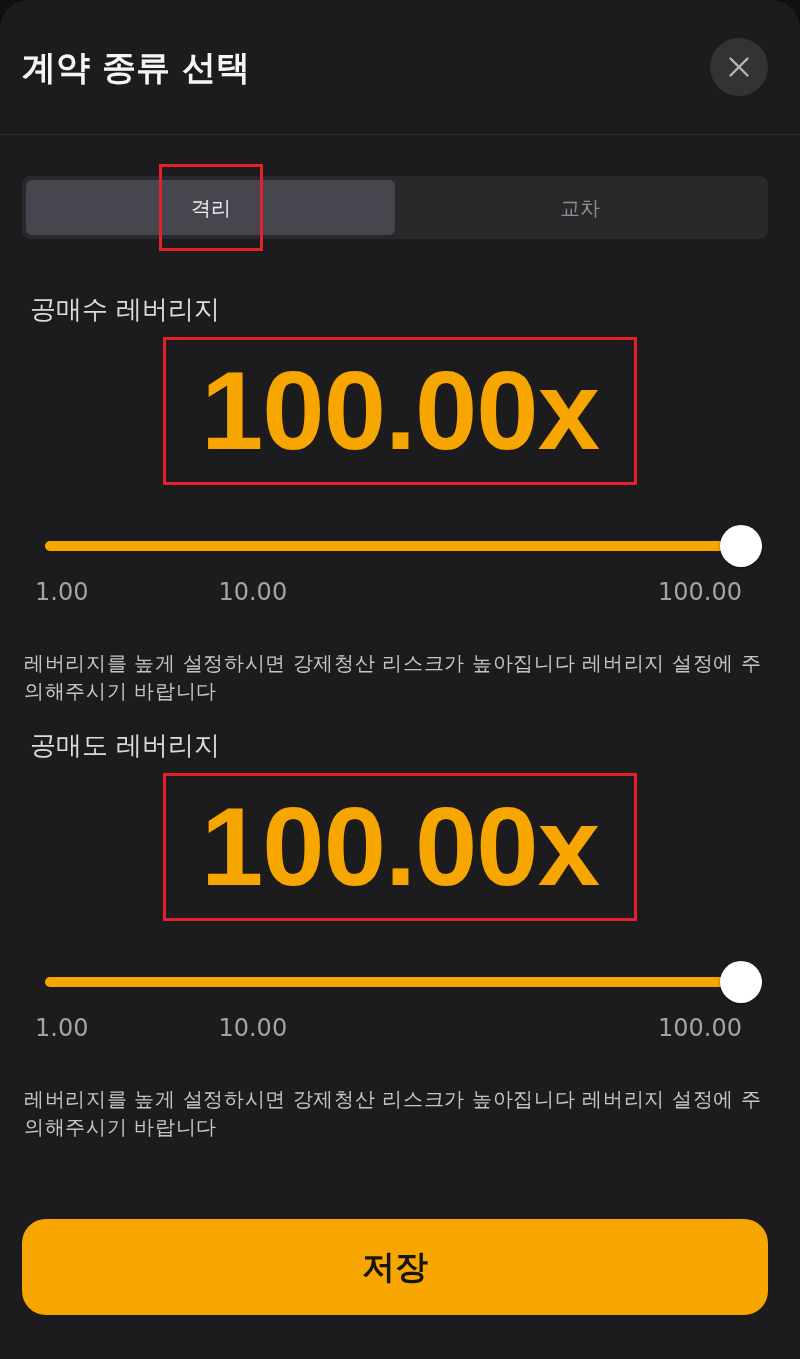 This screenshot has width=800, height=1359. What do you see at coordinates (739, 67) in the screenshot?
I see `close-icon` at bounding box center [739, 67].